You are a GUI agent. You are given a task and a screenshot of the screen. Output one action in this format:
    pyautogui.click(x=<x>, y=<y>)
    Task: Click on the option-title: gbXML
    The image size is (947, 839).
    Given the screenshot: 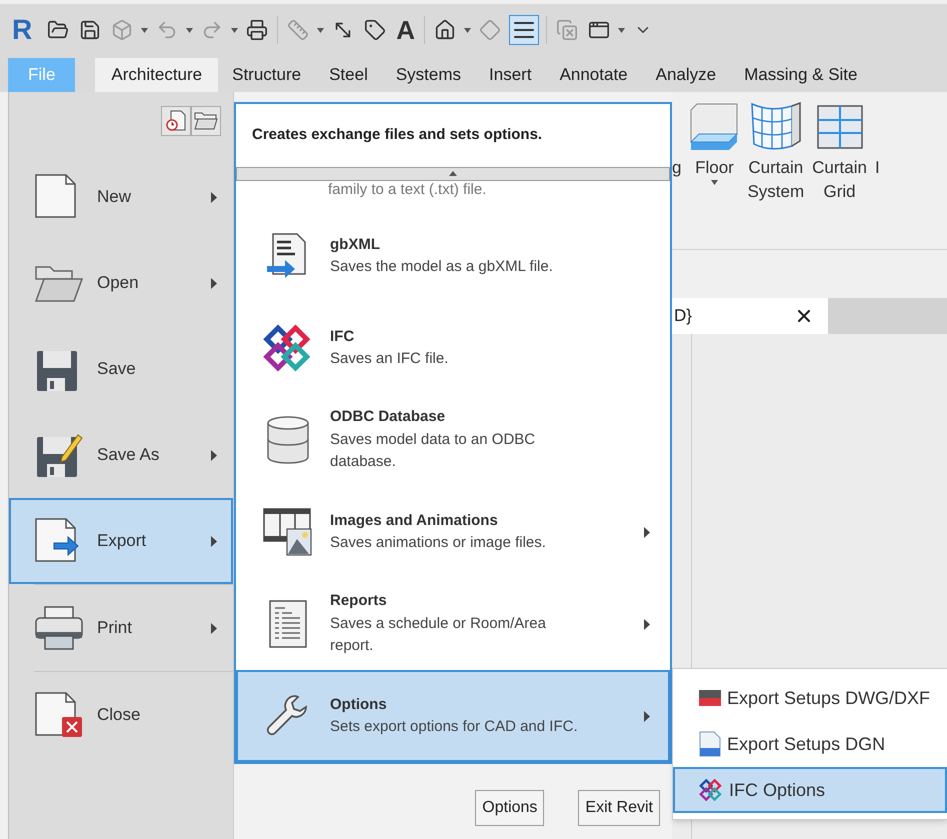 What is the action you would take?
    pyautogui.click(x=355, y=244)
    